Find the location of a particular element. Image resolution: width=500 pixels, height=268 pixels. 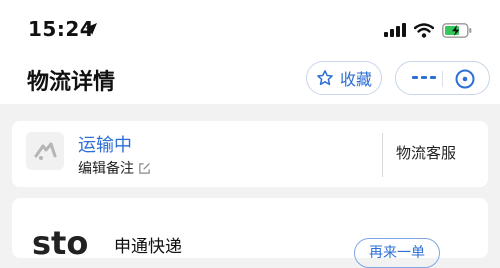

truck-sketch-icon is located at coordinates (45, 151).